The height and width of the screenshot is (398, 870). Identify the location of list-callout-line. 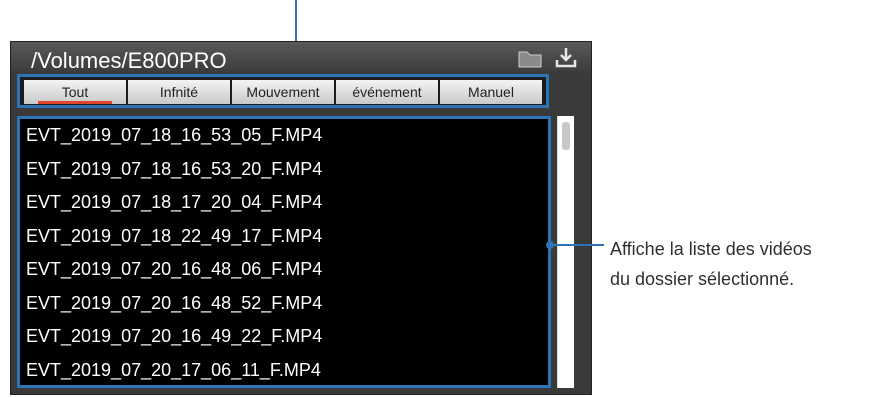
(578, 245).